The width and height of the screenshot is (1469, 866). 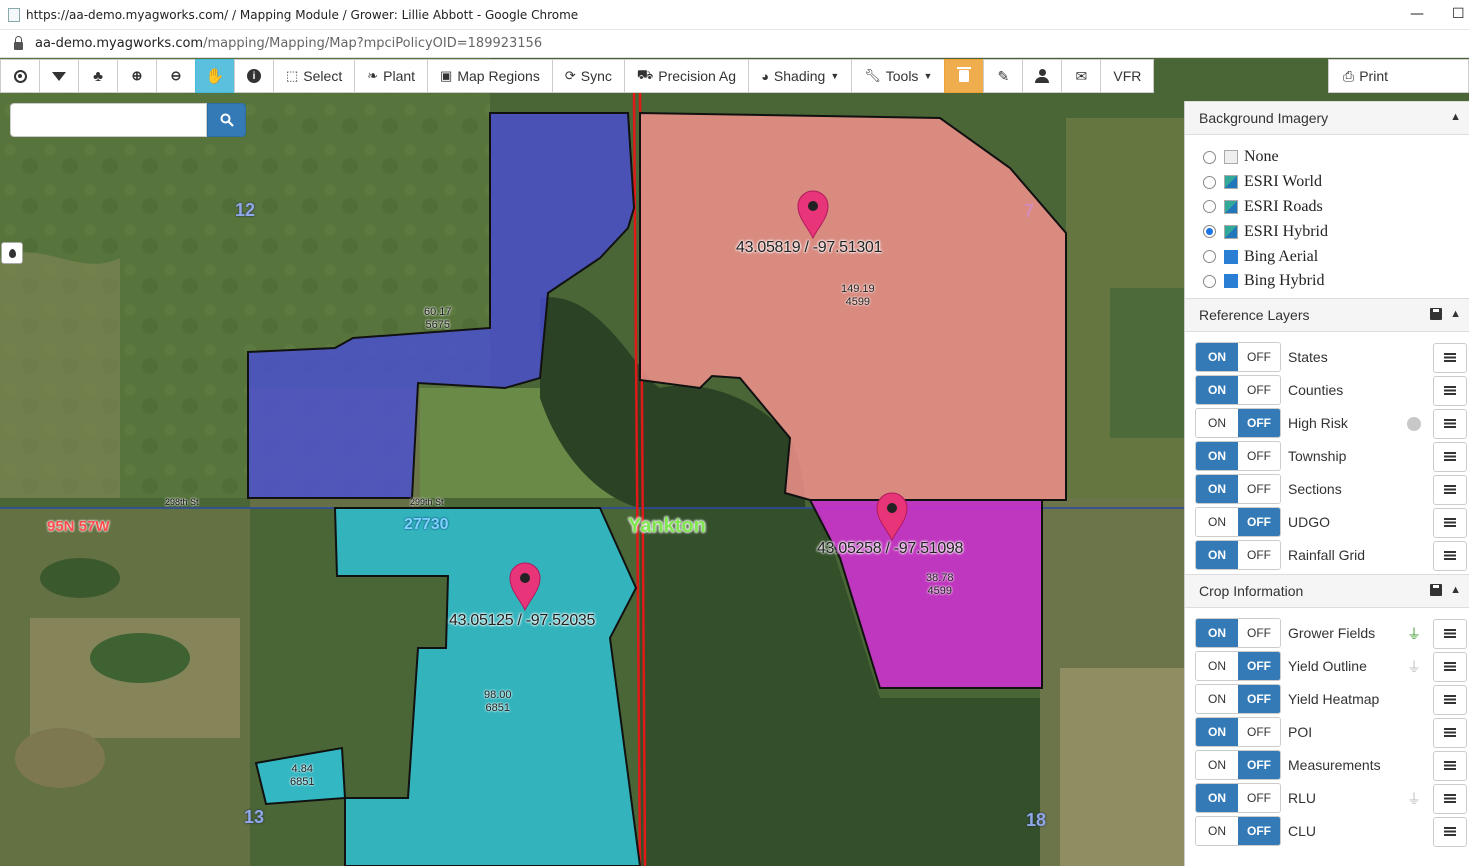 What do you see at coordinates (176, 76) in the screenshot?
I see `zoom-out-button: ⊖` at bounding box center [176, 76].